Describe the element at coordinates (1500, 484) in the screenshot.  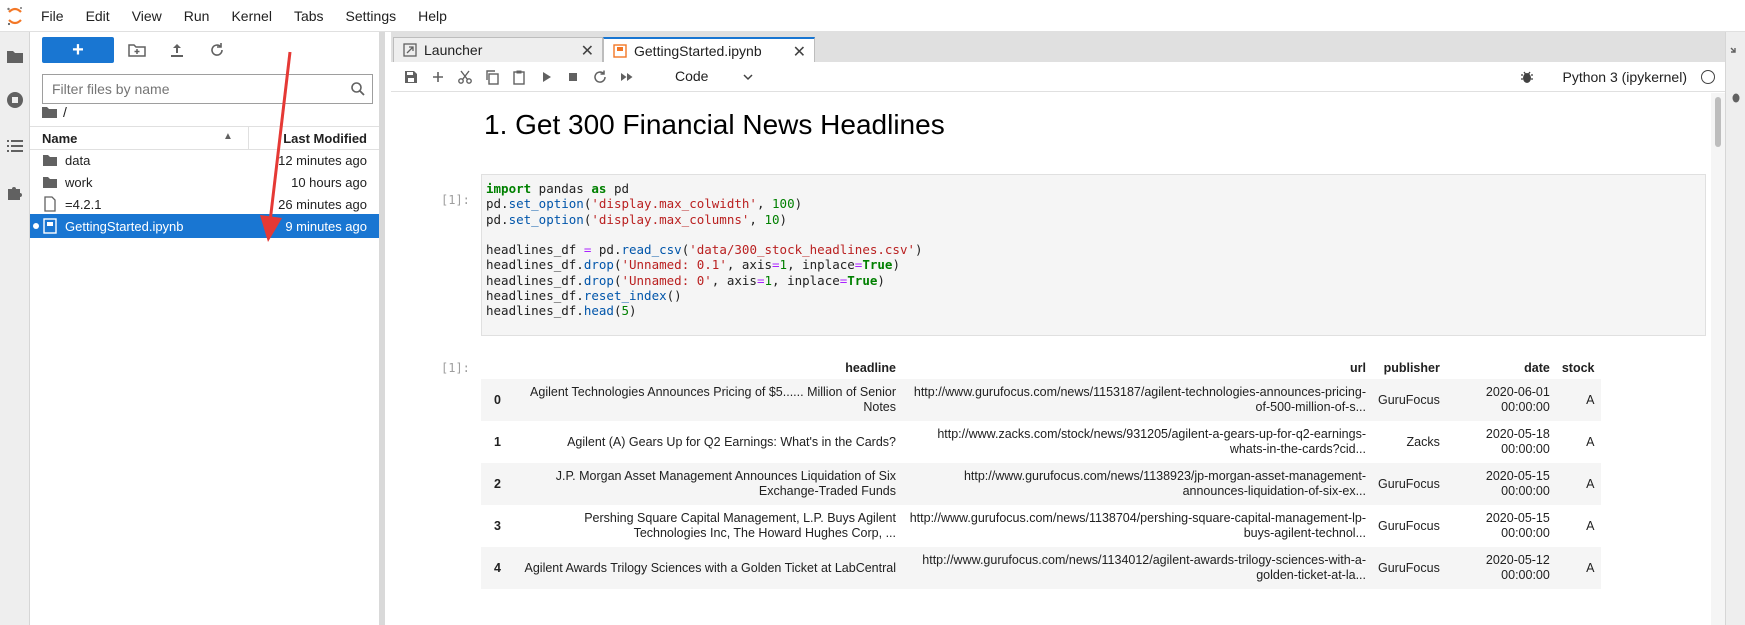
I see `table-cell: 2020-05-15 00:00:00` at that location.